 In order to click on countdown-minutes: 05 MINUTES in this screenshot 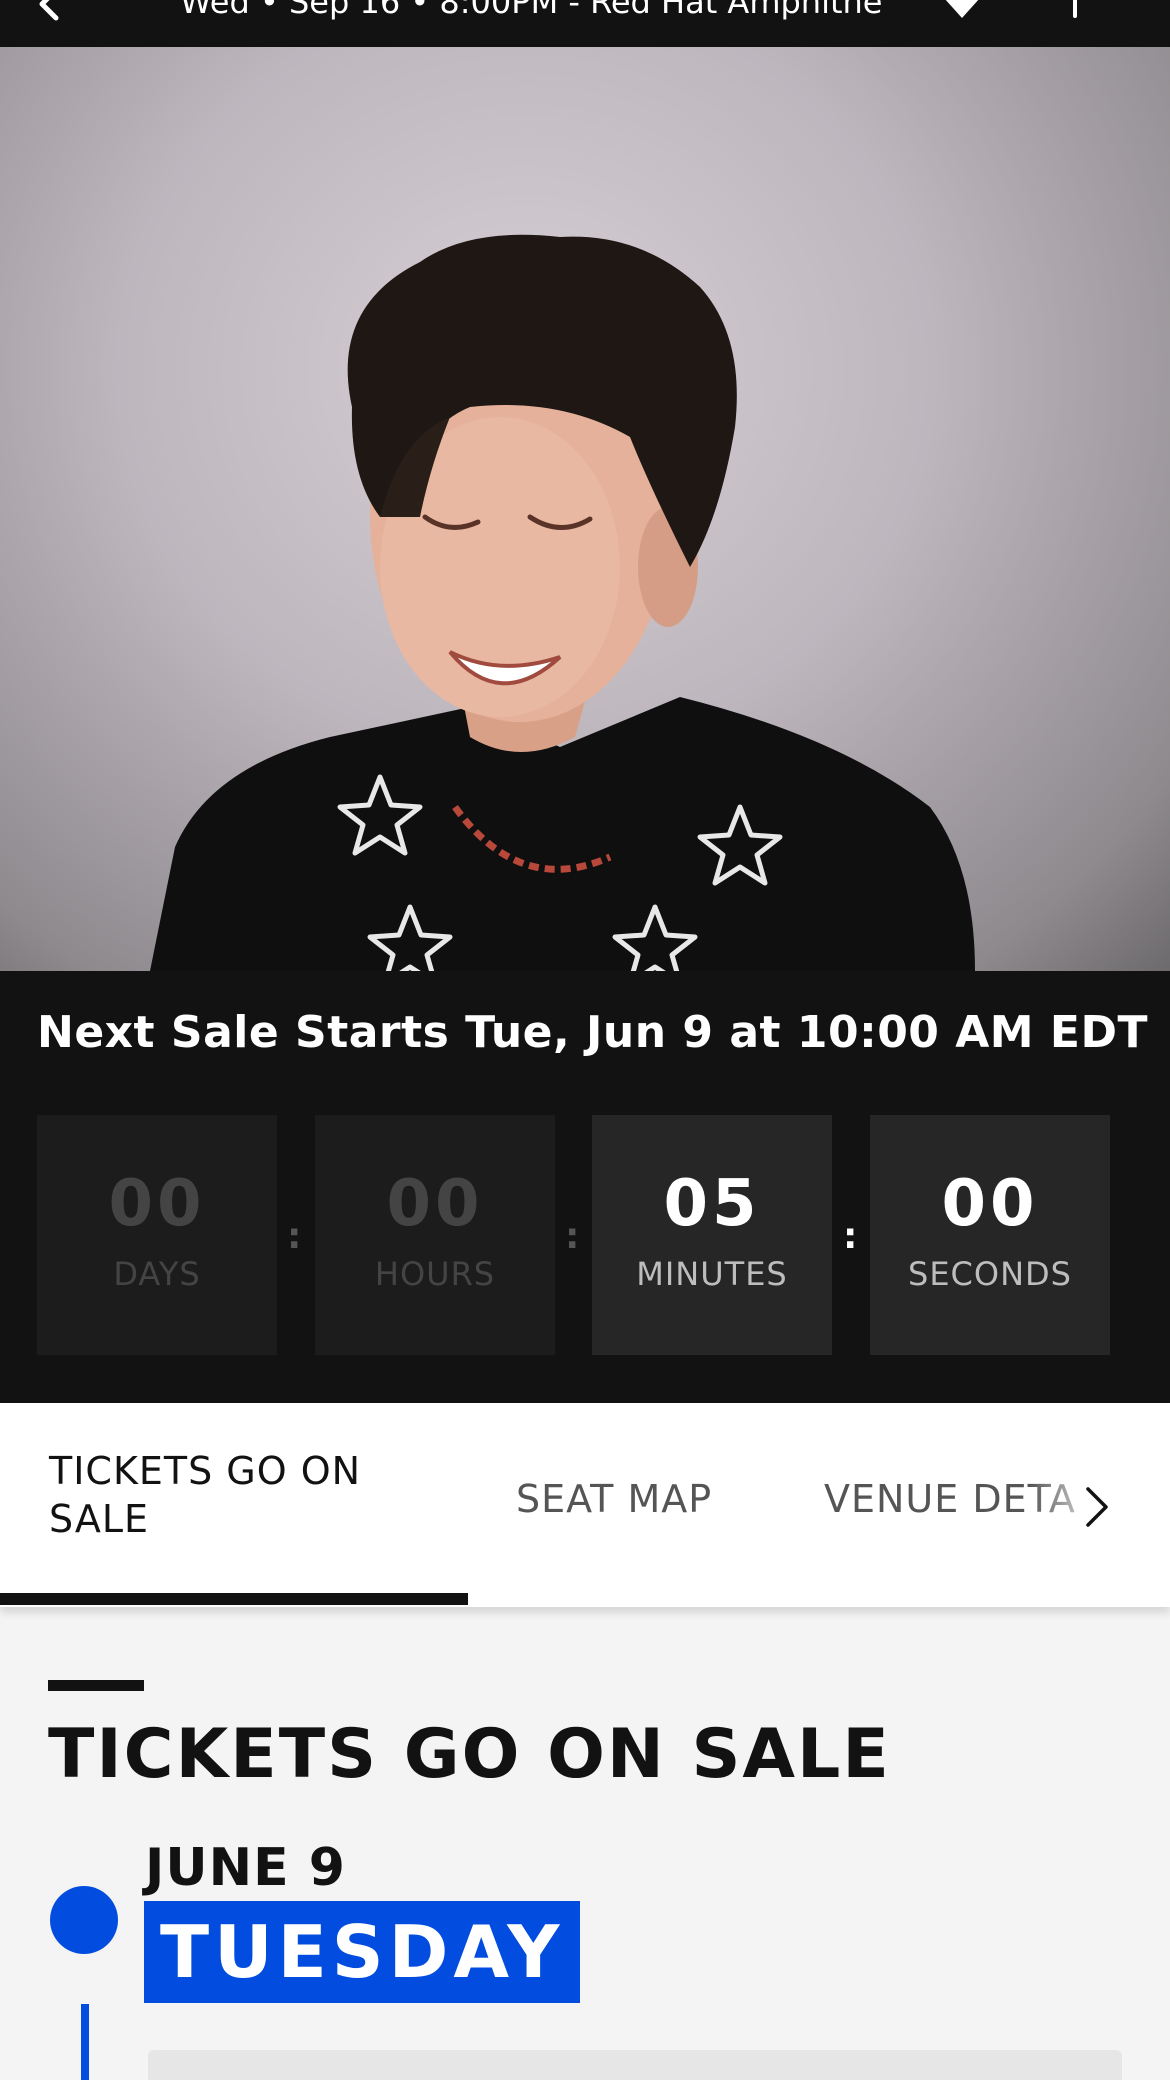, I will do `click(712, 1235)`.